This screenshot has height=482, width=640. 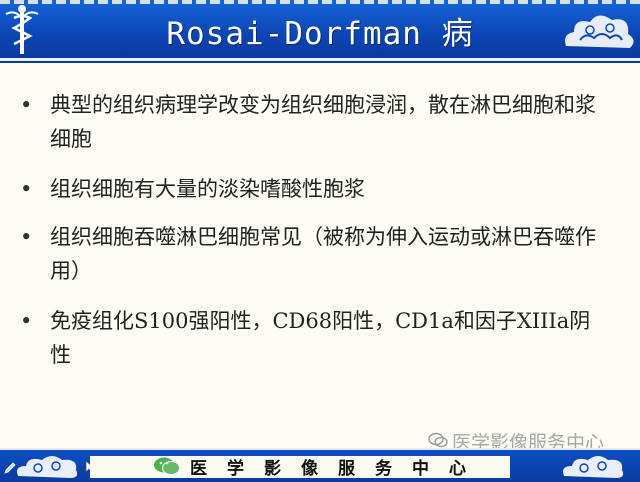 I want to click on footer-text: 医学影像服务中心, so click(x=338, y=469).